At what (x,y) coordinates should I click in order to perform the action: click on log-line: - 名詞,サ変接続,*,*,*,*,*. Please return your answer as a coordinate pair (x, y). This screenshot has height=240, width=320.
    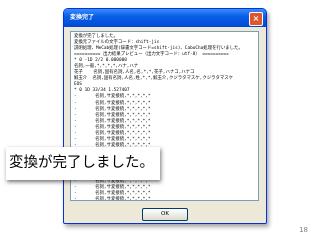
    Looking at the image, I should click on (112, 199).